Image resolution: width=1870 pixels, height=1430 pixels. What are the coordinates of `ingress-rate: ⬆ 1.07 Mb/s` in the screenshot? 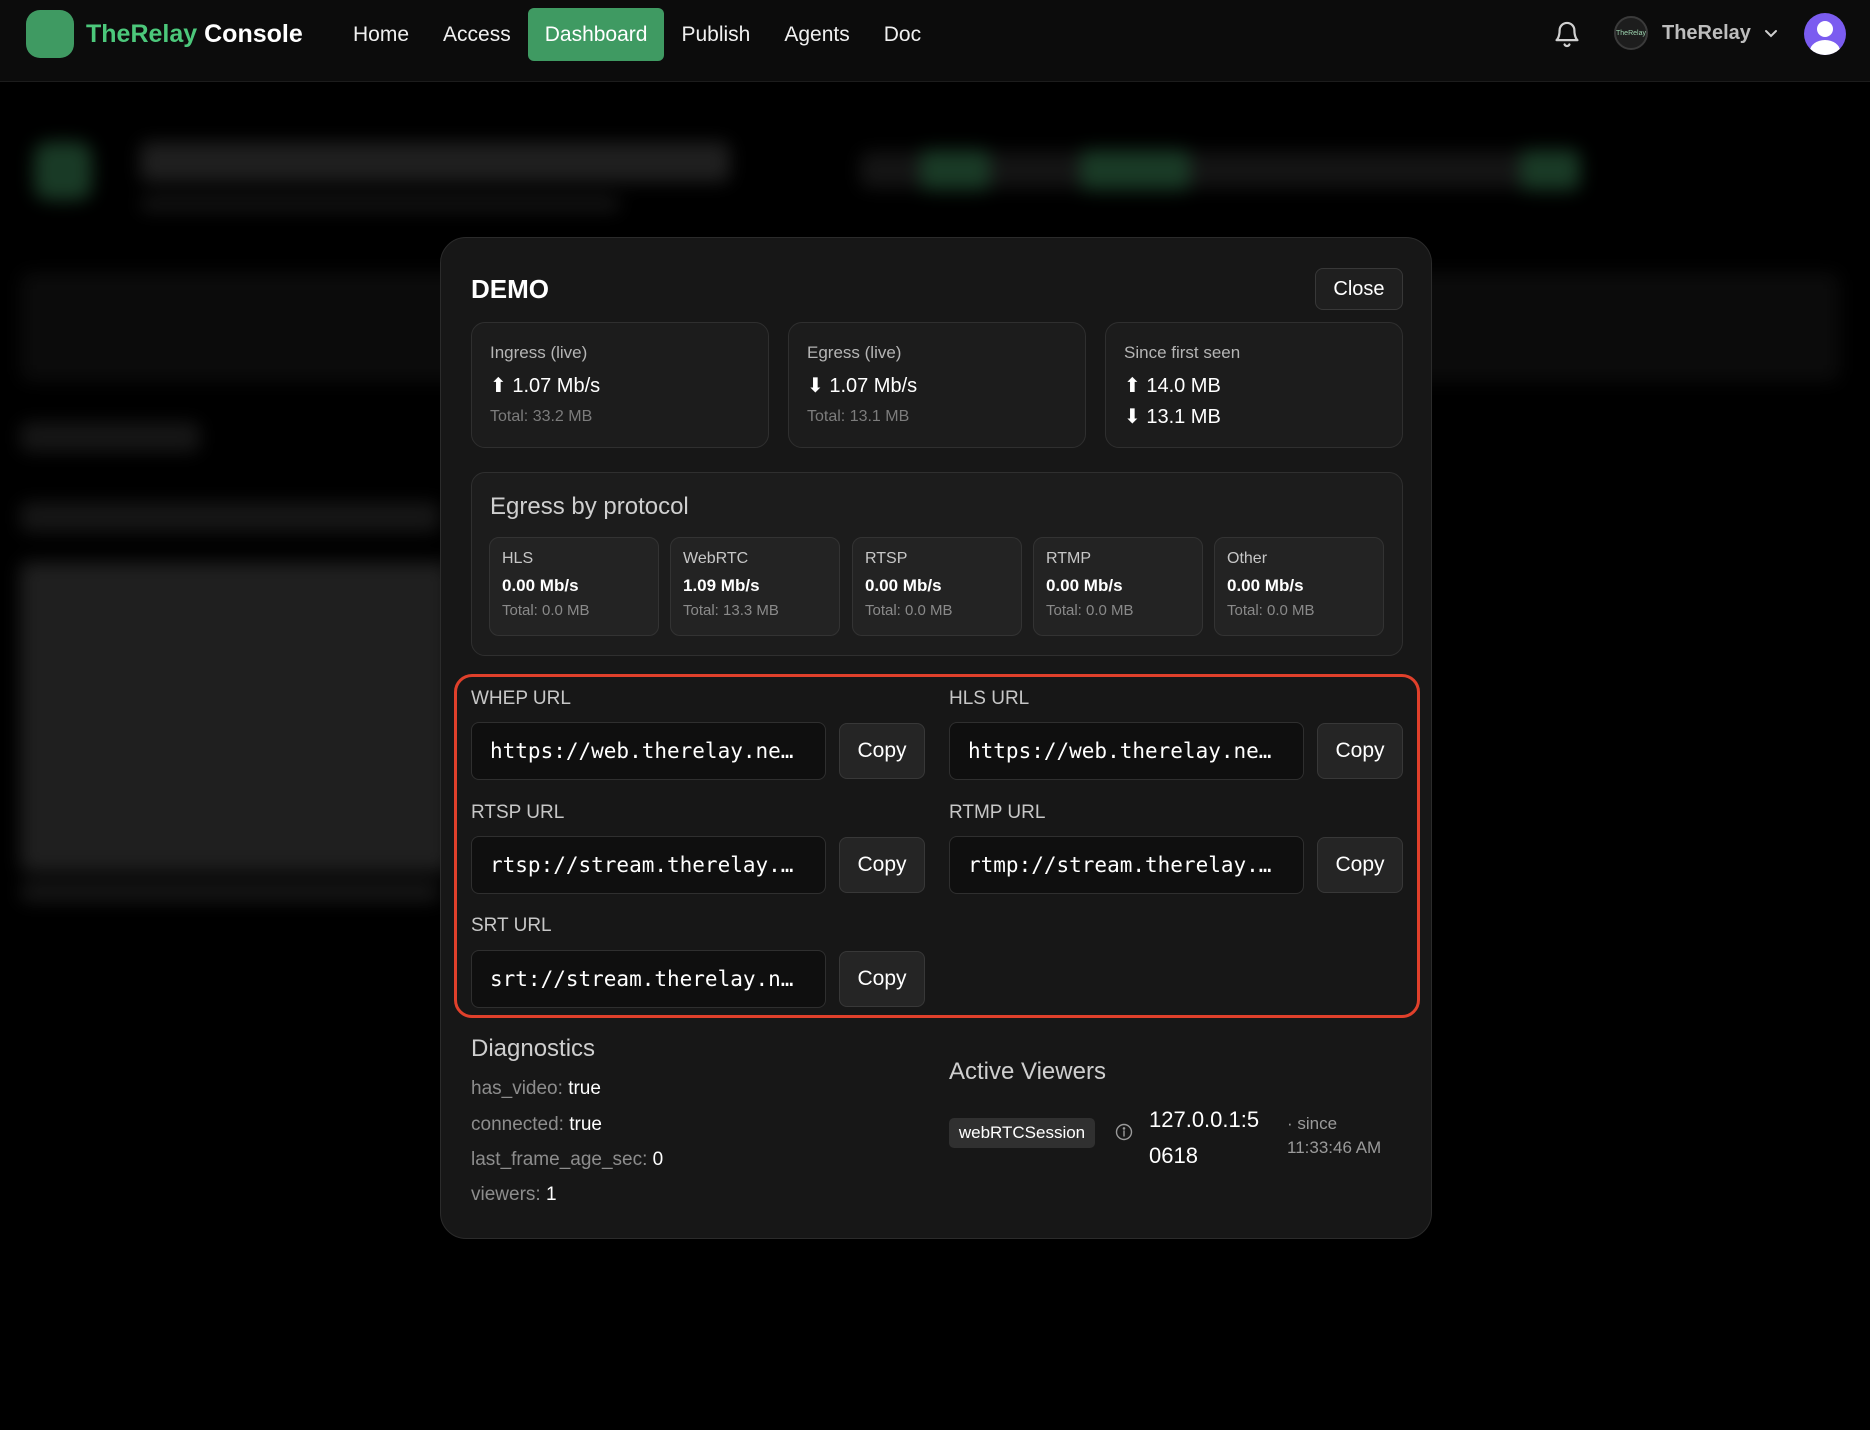 It's located at (620, 385).